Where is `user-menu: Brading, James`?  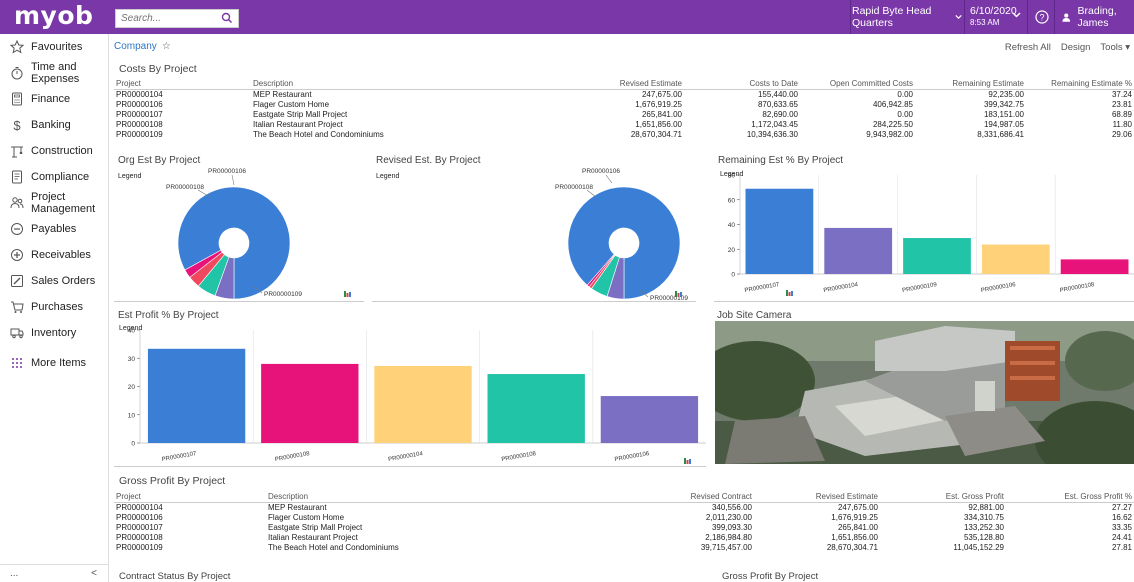
user-menu: Brading, James is located at coordinates (1098, 17).